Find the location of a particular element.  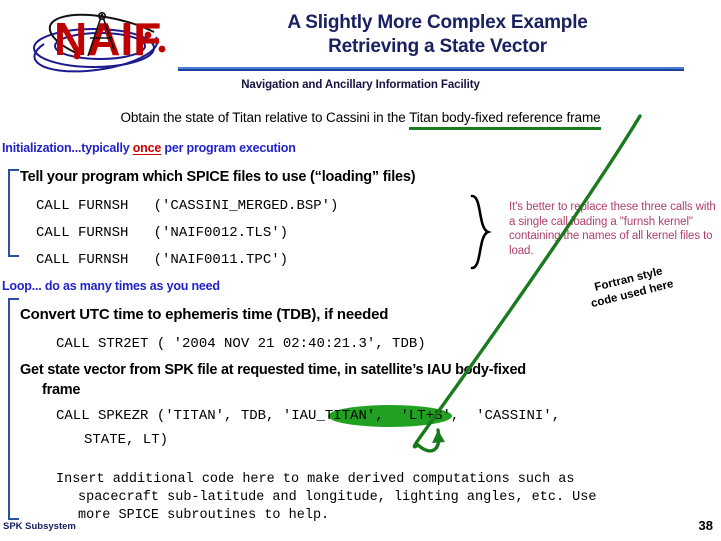

title-line-1: A Slightly More Complex Example is located at coordinates (437, 22).